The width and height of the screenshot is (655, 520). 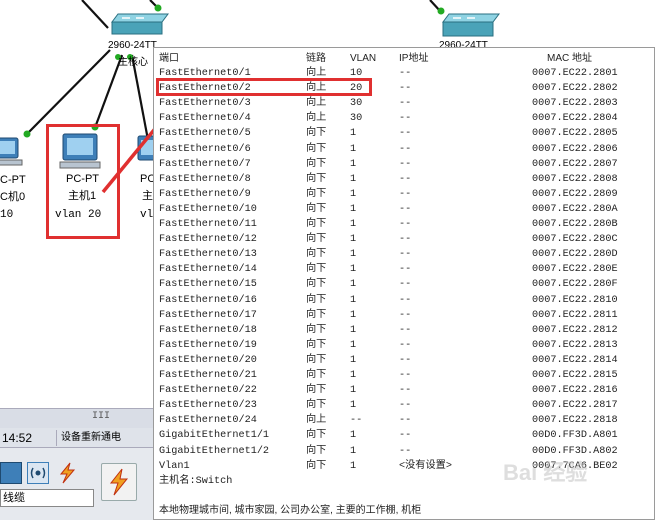 What do you see at coordinates (214, 451) in the screenshot?
I see `port-port-cell: GigabitEthernet1/2` at bounding box center [214, 451].